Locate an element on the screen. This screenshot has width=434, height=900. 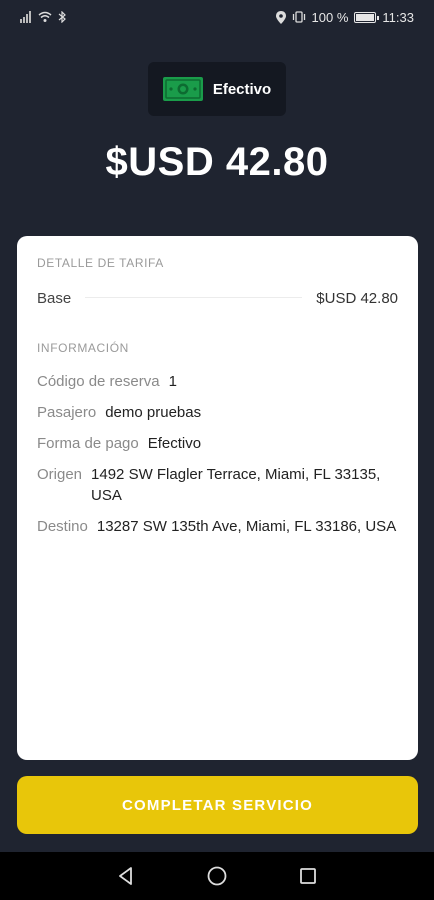
location-icon is located at coordinates (280, 17).